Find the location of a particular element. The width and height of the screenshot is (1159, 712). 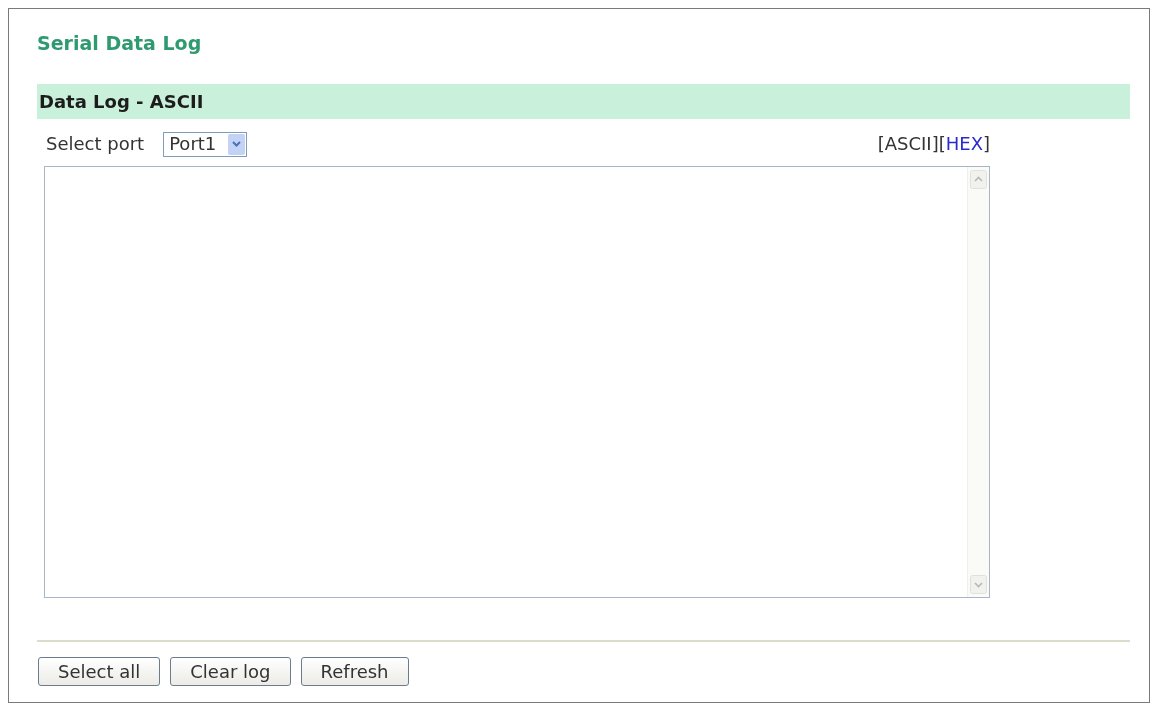

view-link: [HEX] is located at coordinates (964, 143).